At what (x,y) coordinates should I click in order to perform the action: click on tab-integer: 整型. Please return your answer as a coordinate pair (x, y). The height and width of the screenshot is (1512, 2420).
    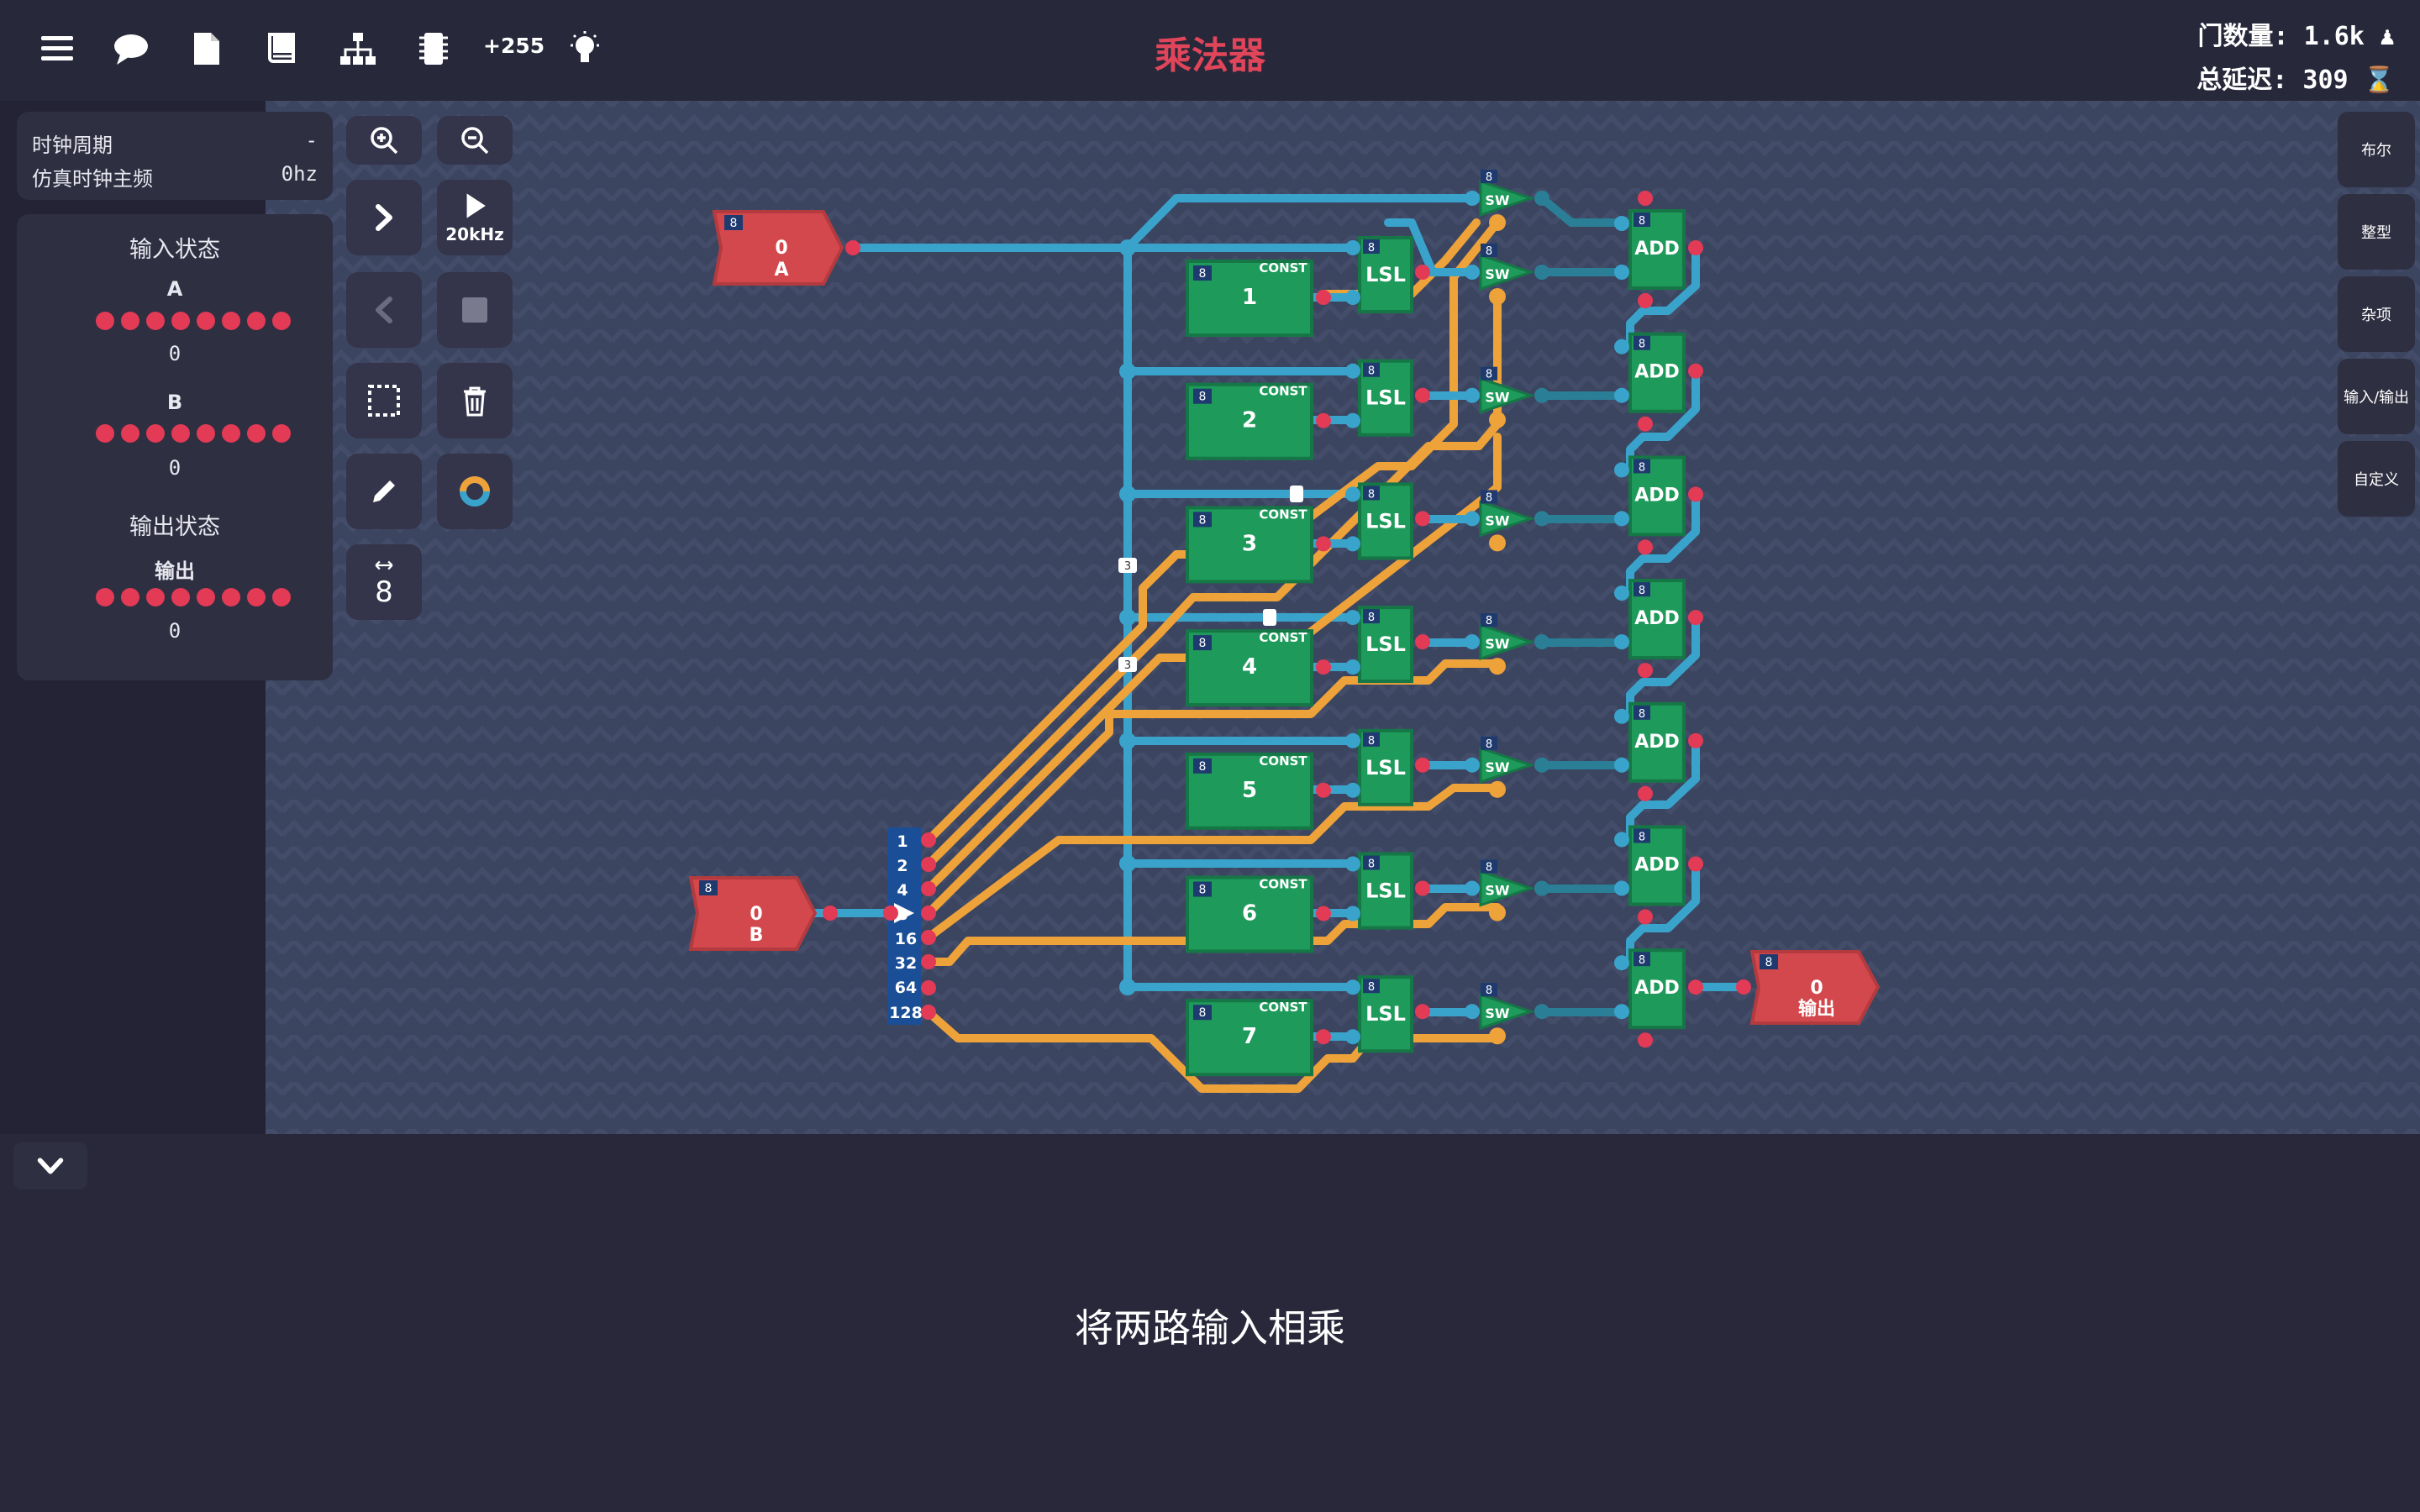
    Looking at the image, I should click on (2376, 232).